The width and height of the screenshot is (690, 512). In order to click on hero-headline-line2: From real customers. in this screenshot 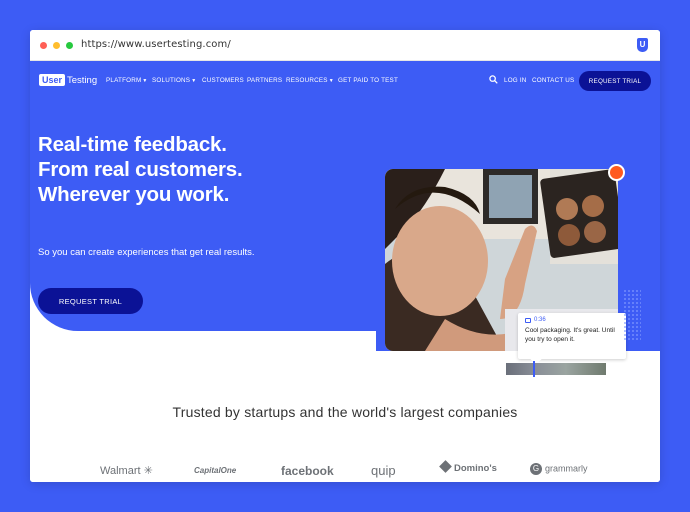, I will do `click(140, 169)`.